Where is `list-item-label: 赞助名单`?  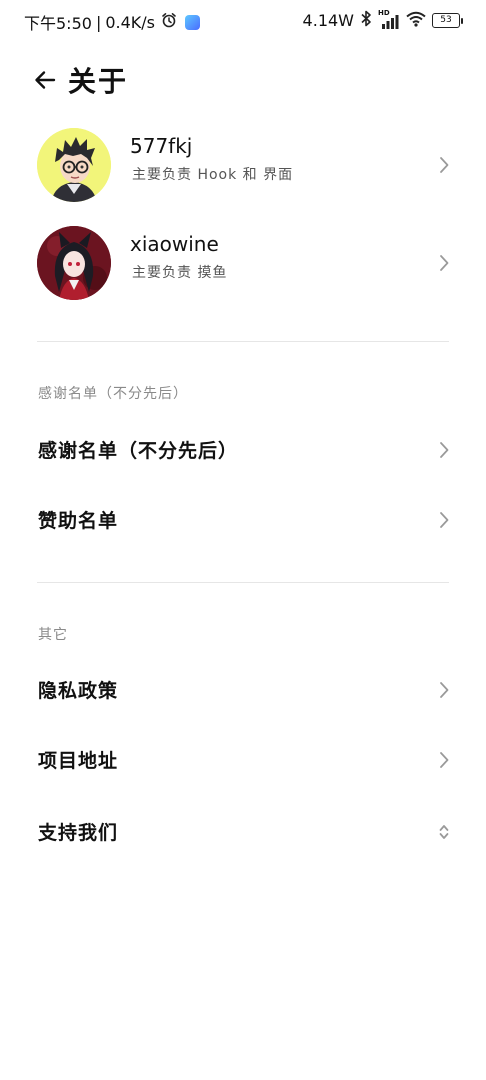 list-item-label: 赞助名单 is located at coordinates (78, 521).